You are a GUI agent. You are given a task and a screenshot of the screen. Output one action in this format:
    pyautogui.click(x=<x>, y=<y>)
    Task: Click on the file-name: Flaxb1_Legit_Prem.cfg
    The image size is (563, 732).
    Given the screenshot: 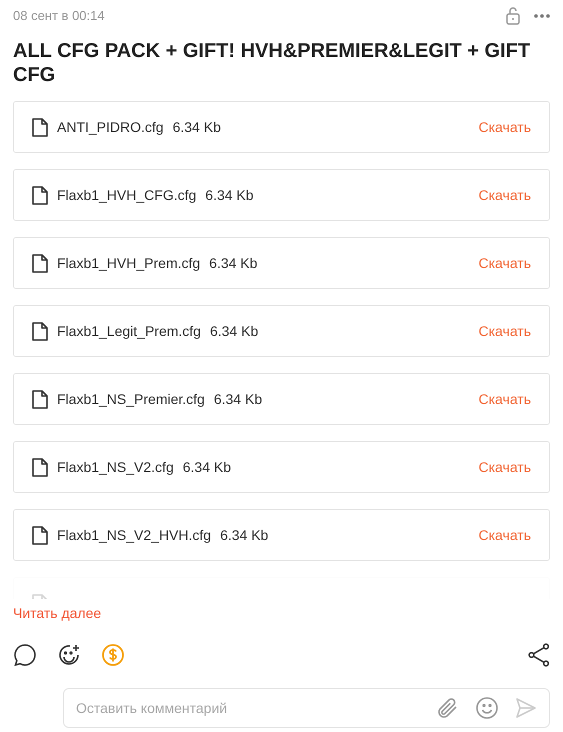 What is the action you would take?
    pyautogui.click(x=129, y=331)
    